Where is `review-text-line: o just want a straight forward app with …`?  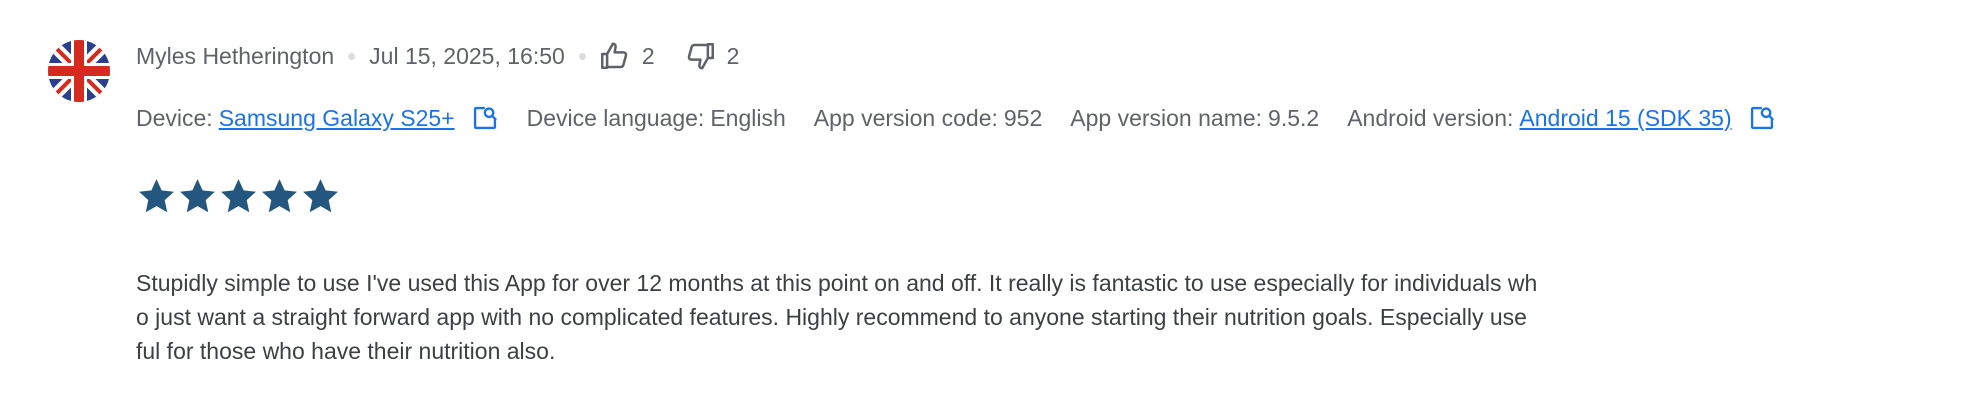
review-text-line: o just want a straight forward app with … is located at coordinates (831, 317).